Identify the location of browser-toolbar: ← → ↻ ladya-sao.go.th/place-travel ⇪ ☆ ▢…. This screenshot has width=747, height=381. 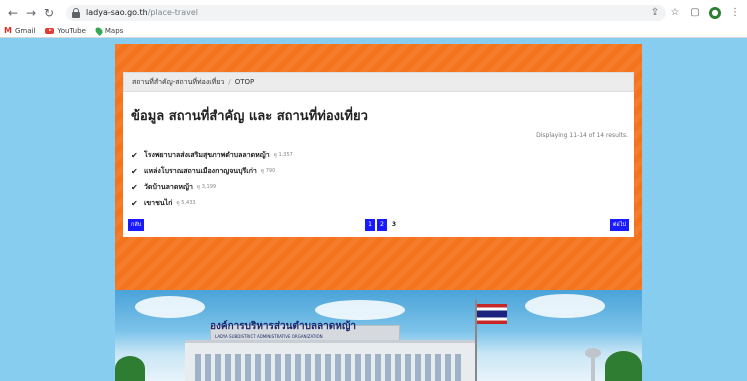
(373, 13).